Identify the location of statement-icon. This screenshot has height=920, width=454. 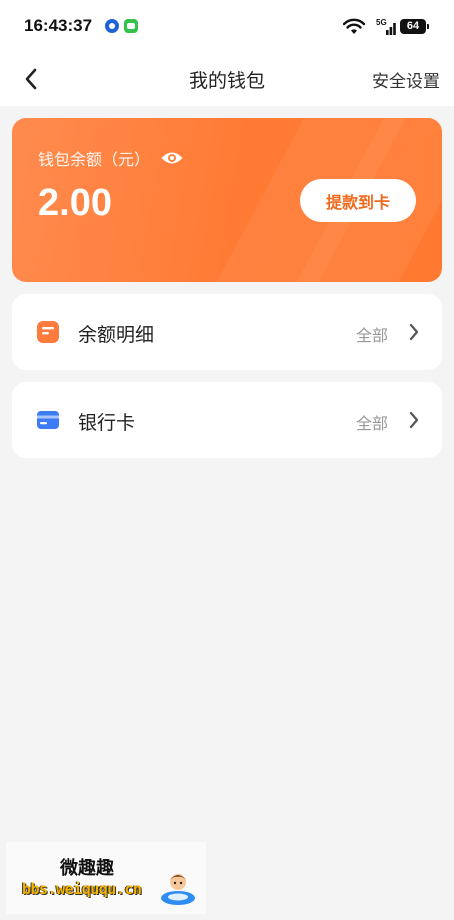
(48, 332).